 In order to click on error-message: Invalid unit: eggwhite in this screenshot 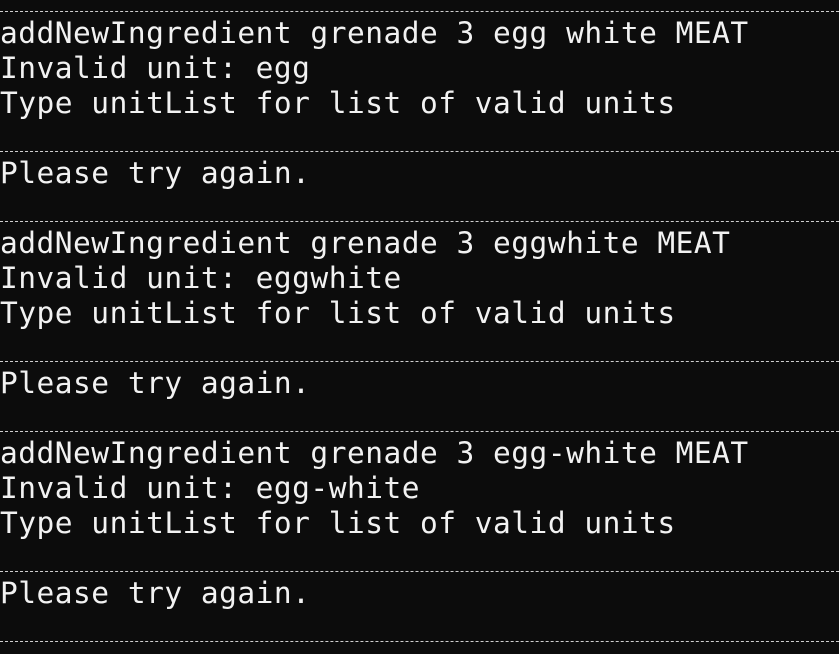, I will do `click(201, 278)`.